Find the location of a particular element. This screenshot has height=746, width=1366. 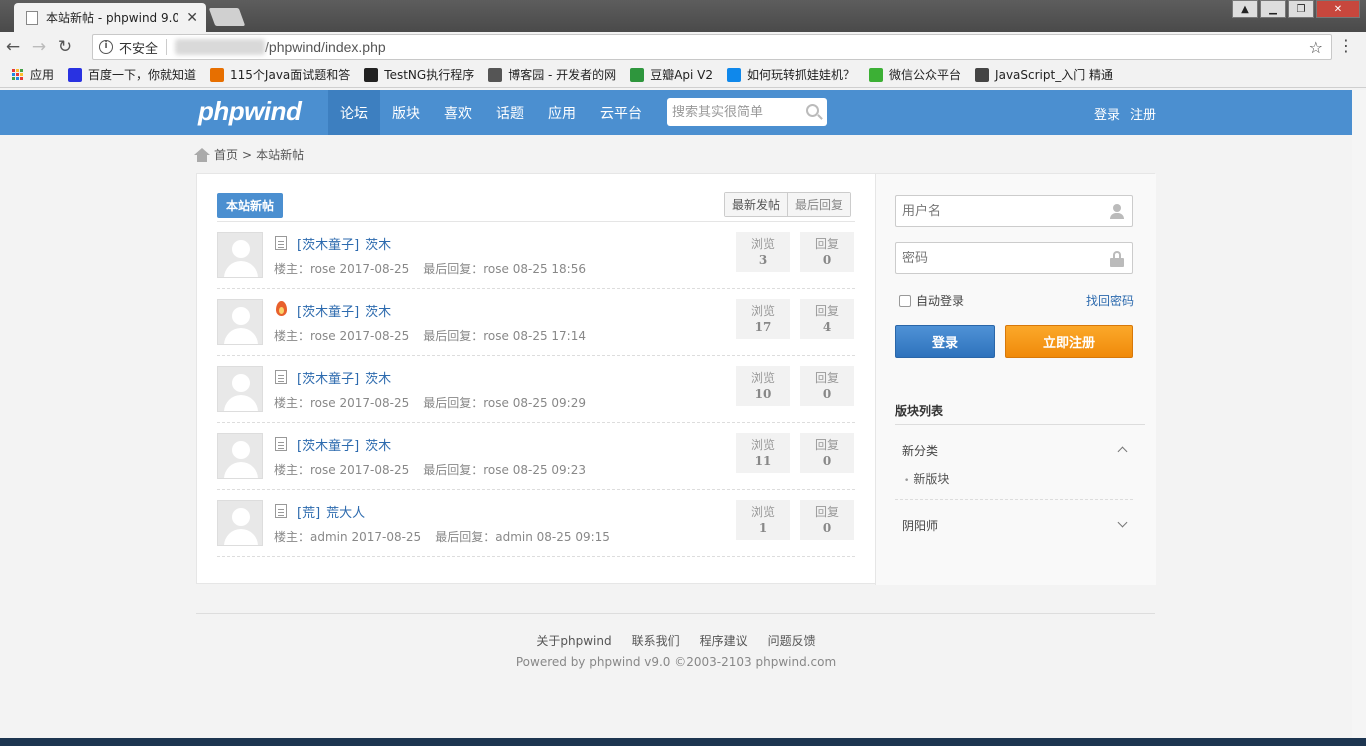

browser-menu-icon: ⋮ is located at coordinates (1346, 46).